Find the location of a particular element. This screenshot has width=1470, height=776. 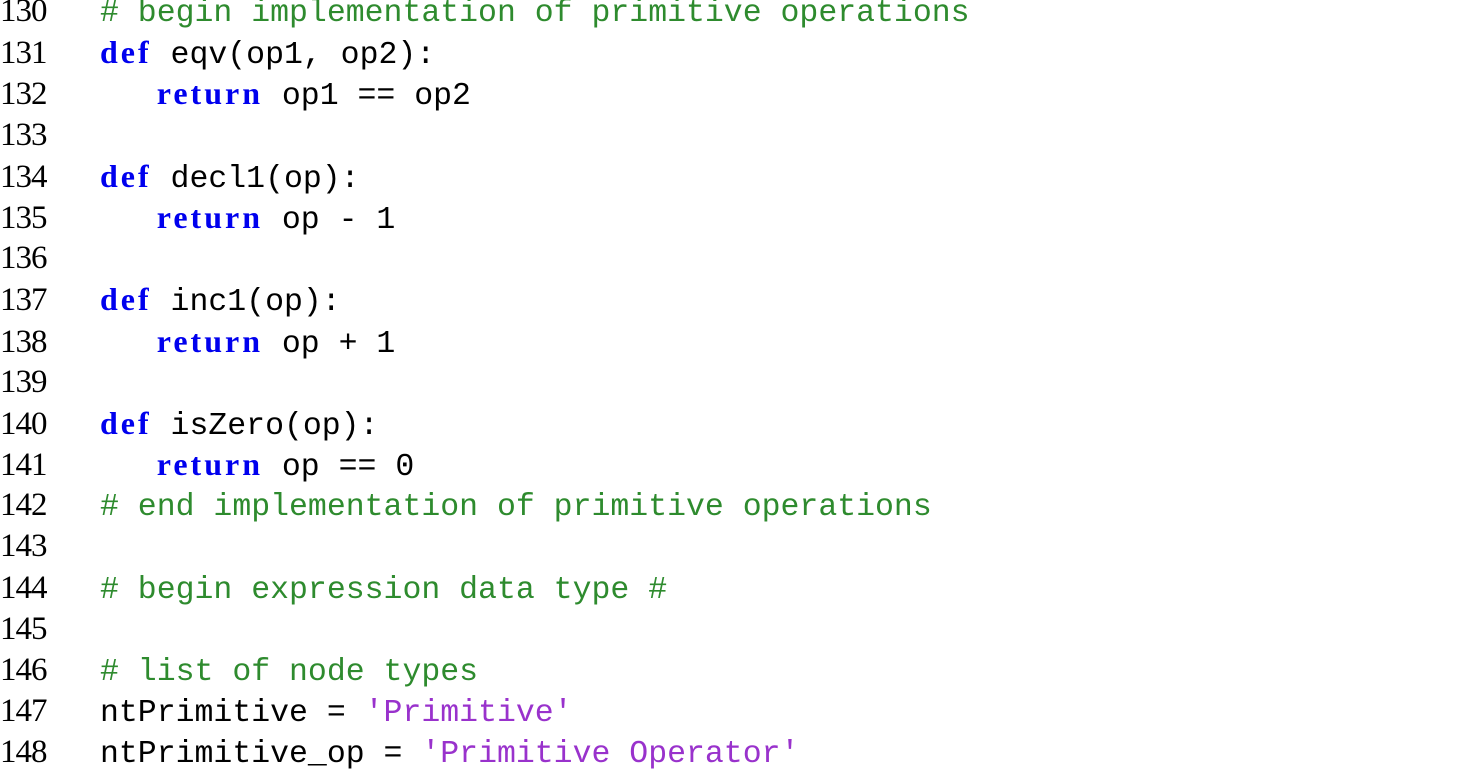

code-line: 147 ntPrimitive = 'Primitive' is located at coordinates (485, 713).